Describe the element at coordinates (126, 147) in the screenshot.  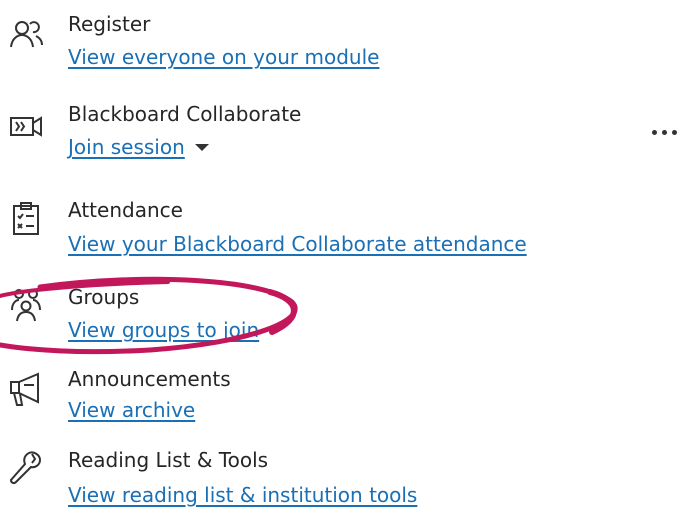
I see `join-session-label: Join session` at that location.